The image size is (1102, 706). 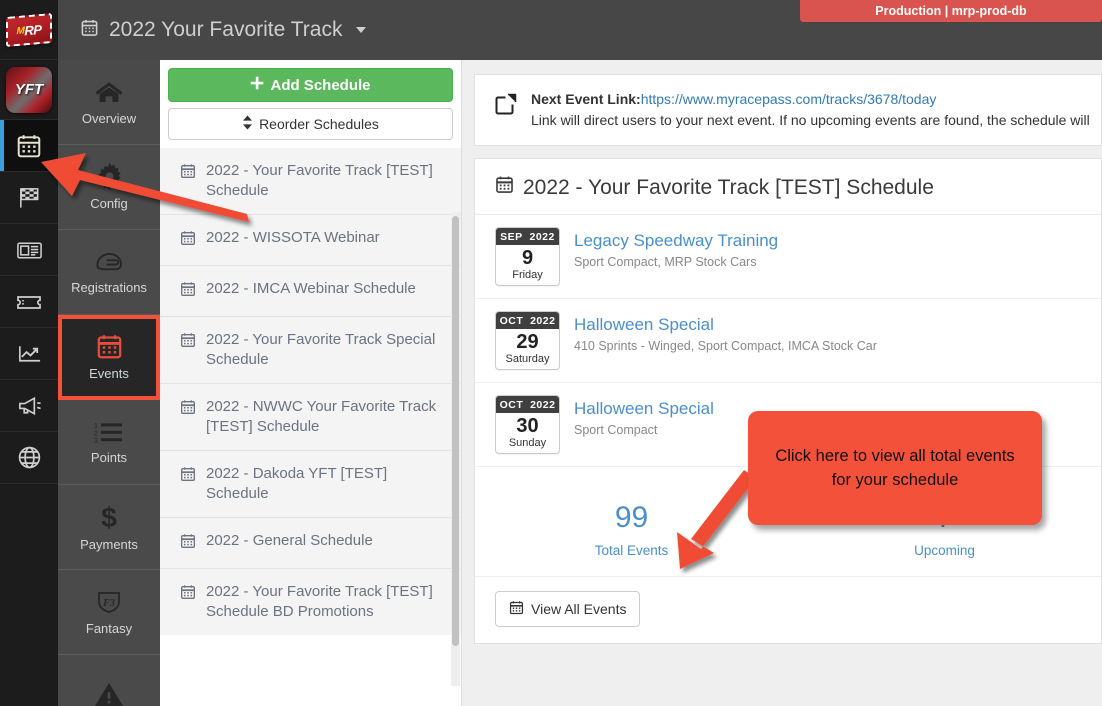 I want to click on schedule-card-footer: View All Events, so click(x=788, y=610).